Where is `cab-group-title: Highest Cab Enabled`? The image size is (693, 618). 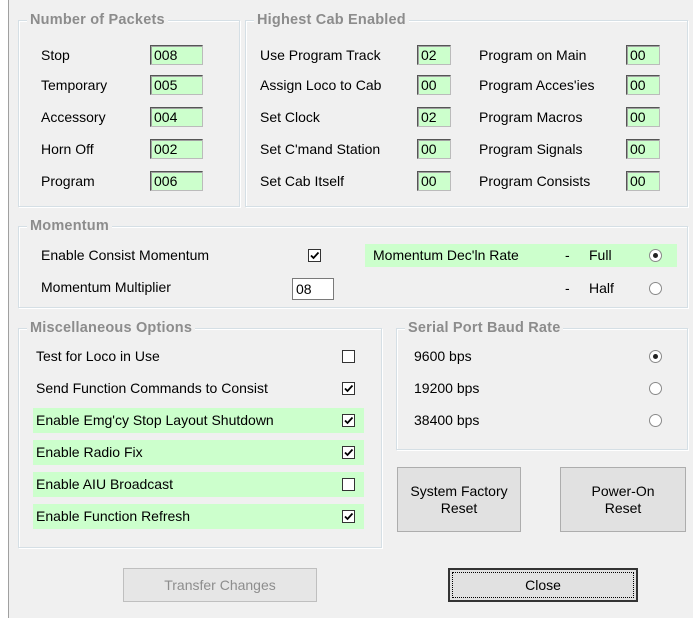 cab-group-title: Highest Cab Enabled is located at coordinates (331, 20).